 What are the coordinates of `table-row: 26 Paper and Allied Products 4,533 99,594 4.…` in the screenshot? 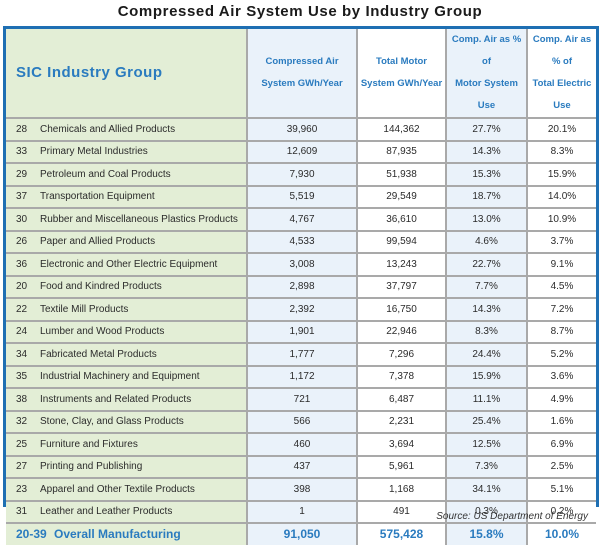 It's located at (301, 241).